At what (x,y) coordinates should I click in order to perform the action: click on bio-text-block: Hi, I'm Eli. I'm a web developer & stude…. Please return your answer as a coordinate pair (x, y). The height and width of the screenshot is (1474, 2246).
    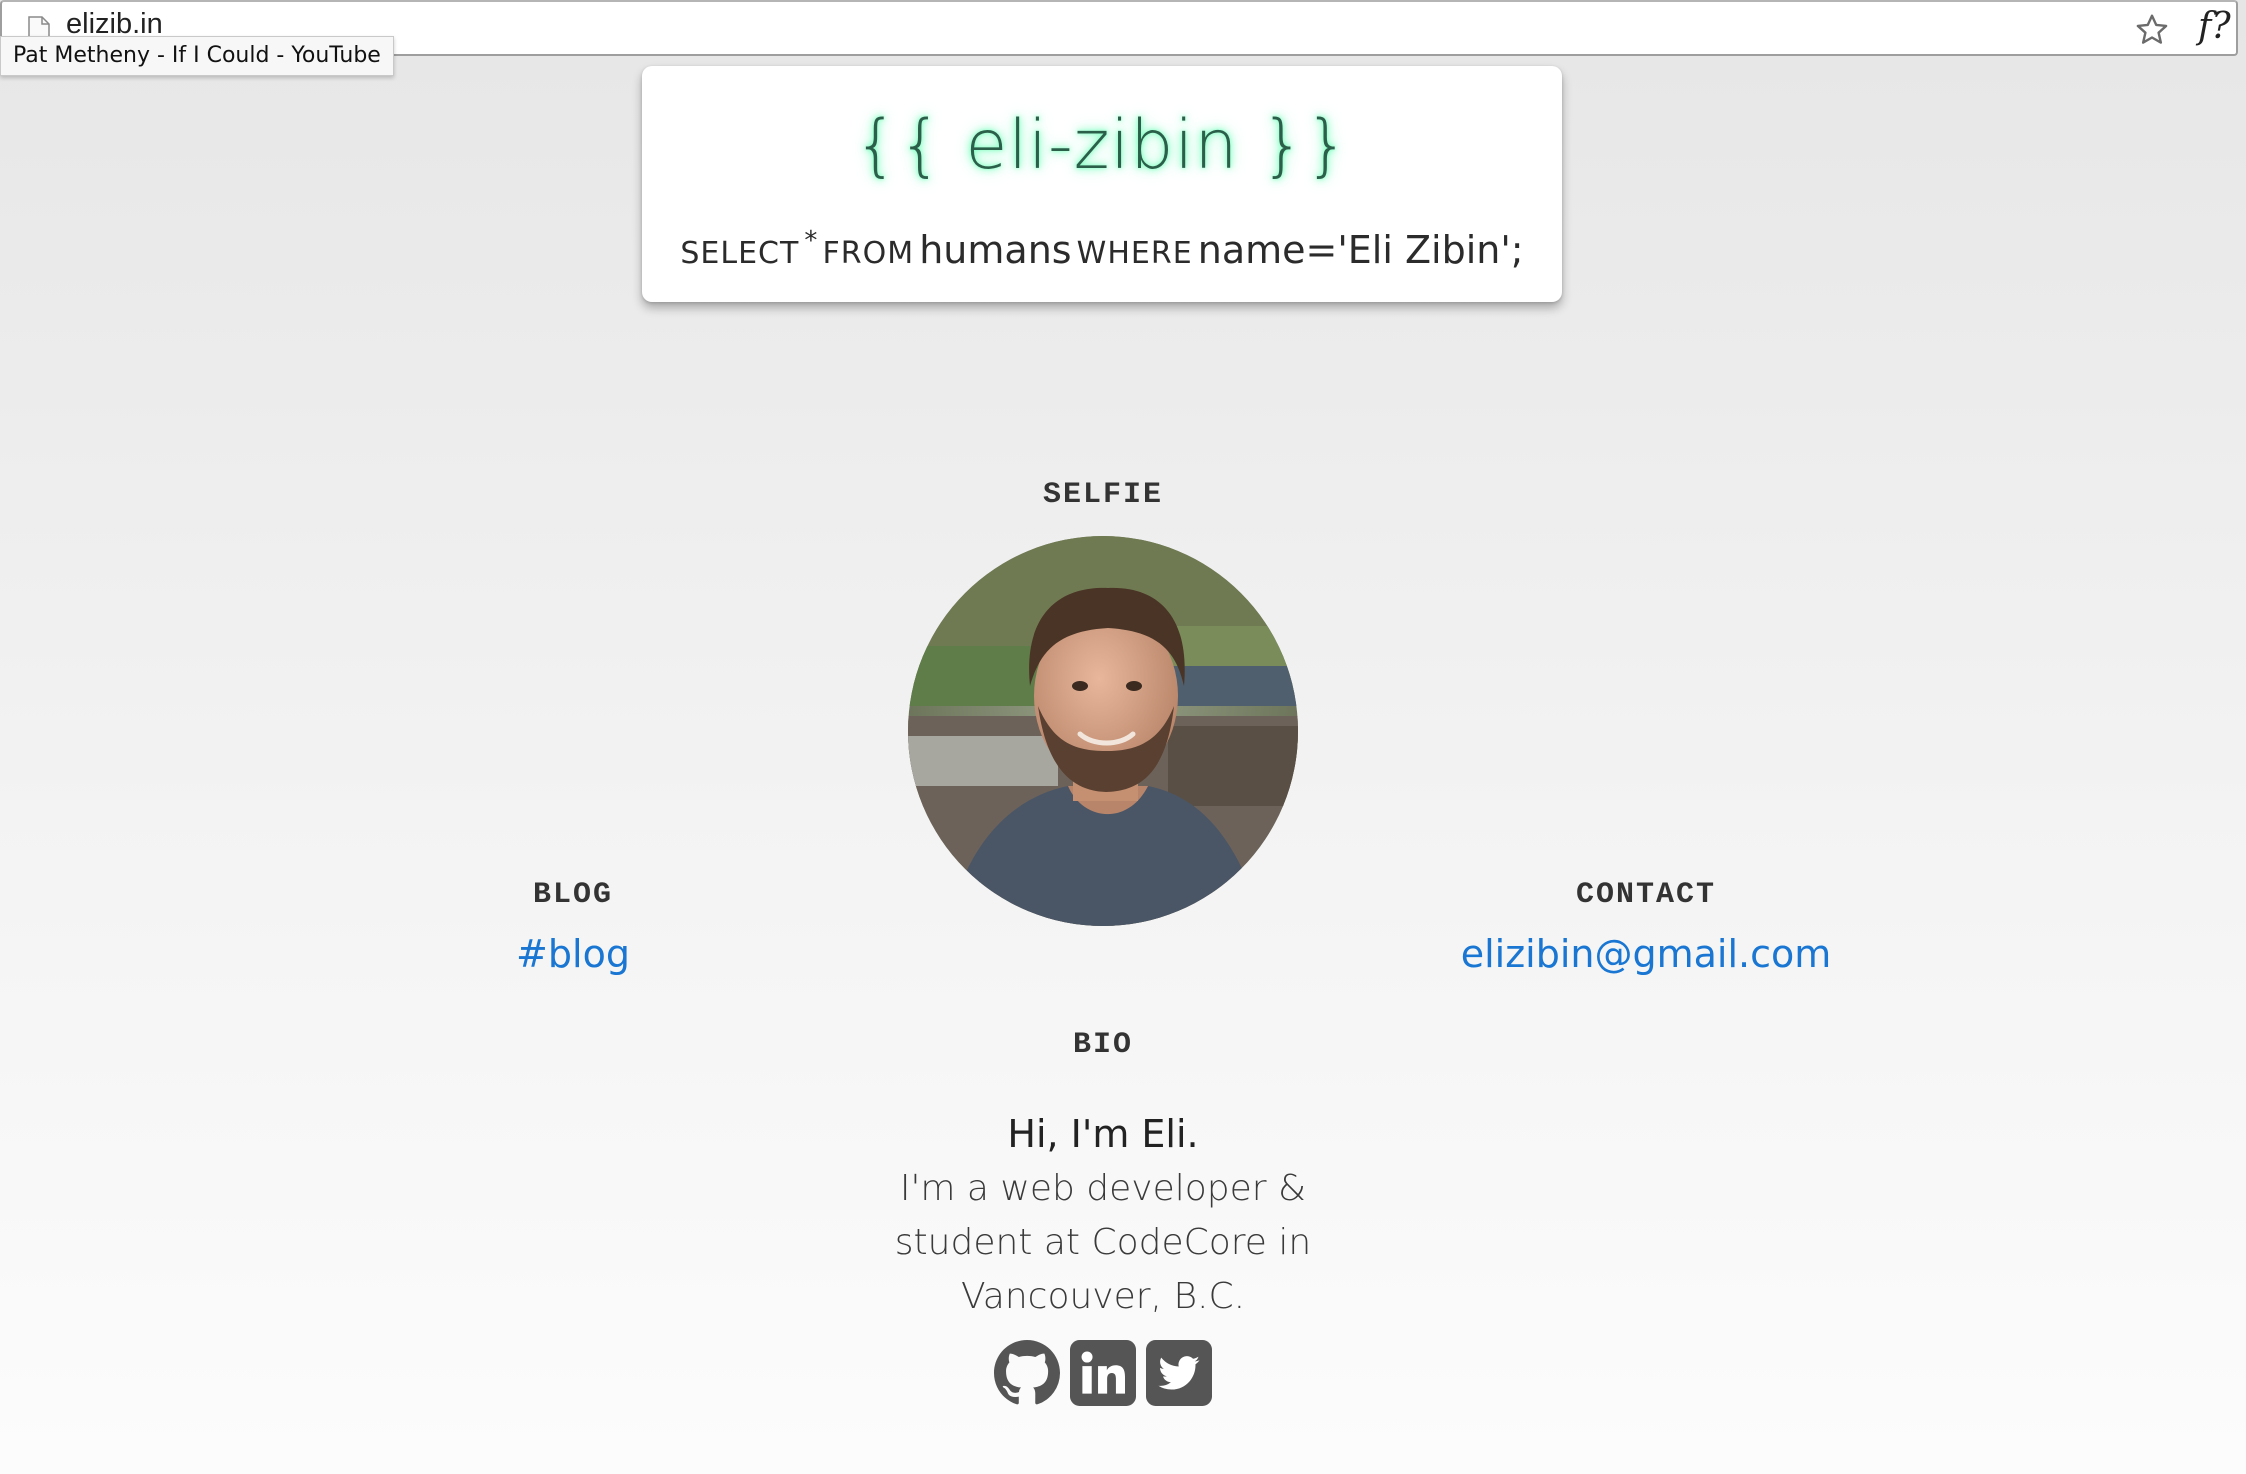
    Looking at the image, I should click on (1103, 1215).